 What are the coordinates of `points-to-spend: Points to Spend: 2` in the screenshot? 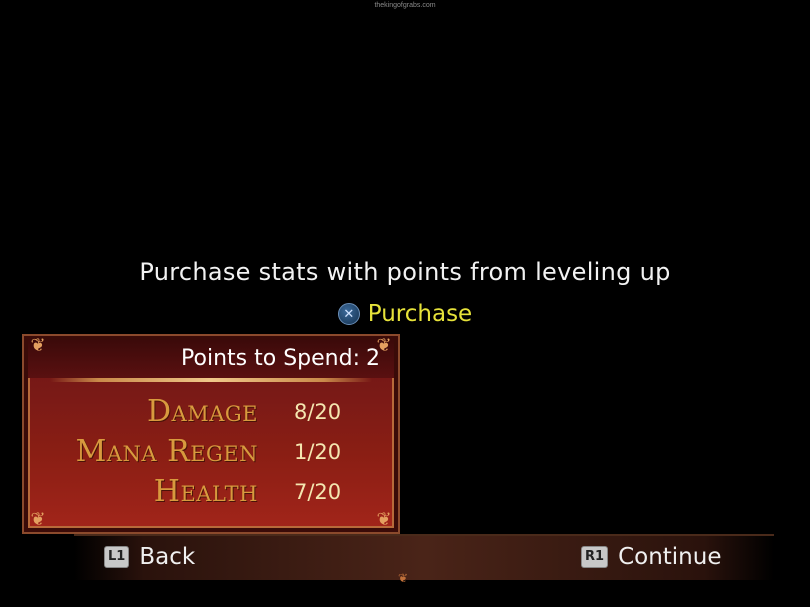 It's located at (280, 358).